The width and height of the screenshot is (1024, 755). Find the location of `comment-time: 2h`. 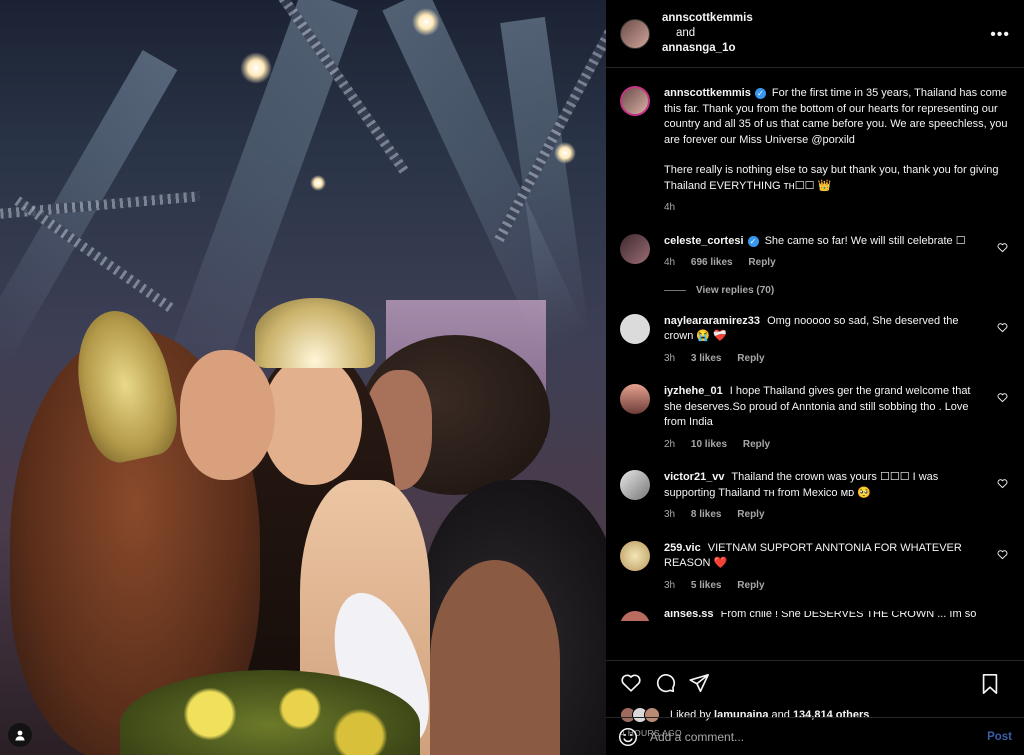

comment-time: 2h is located at coordinates (670, 444).